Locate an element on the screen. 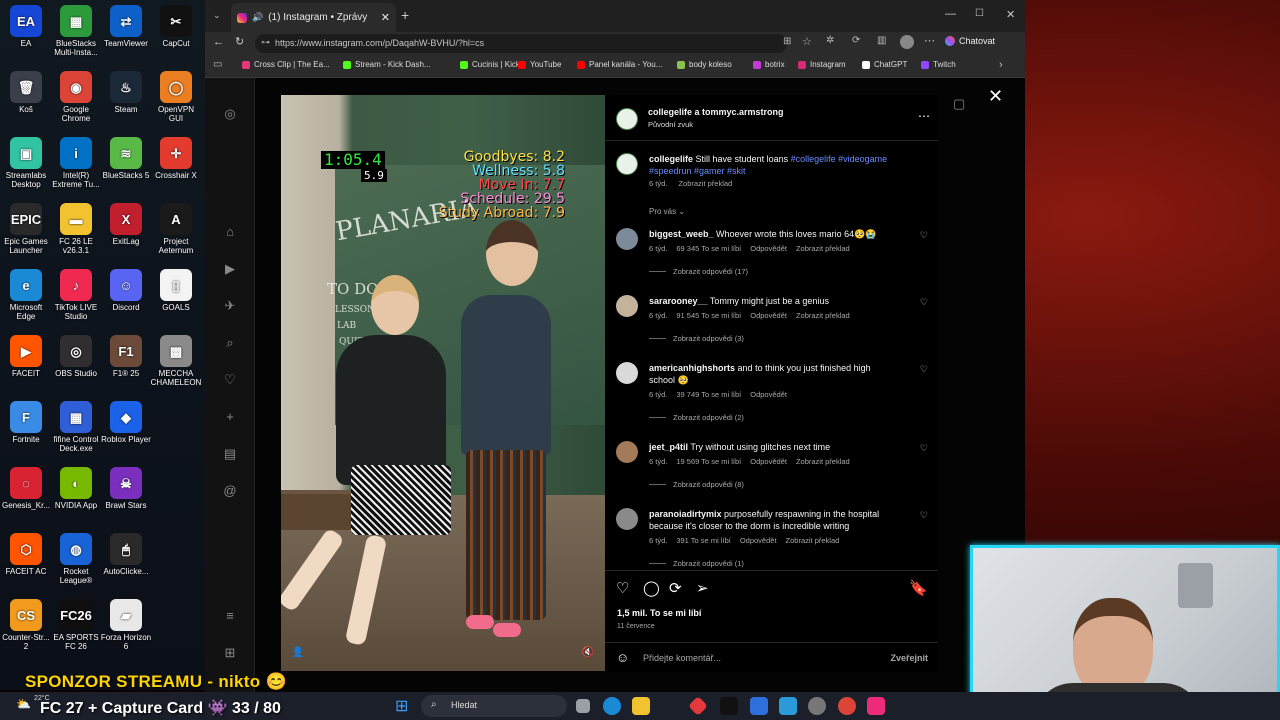  desktop-icon: ▰ Forza Horizon 6 is located at coordinates (126, 625).